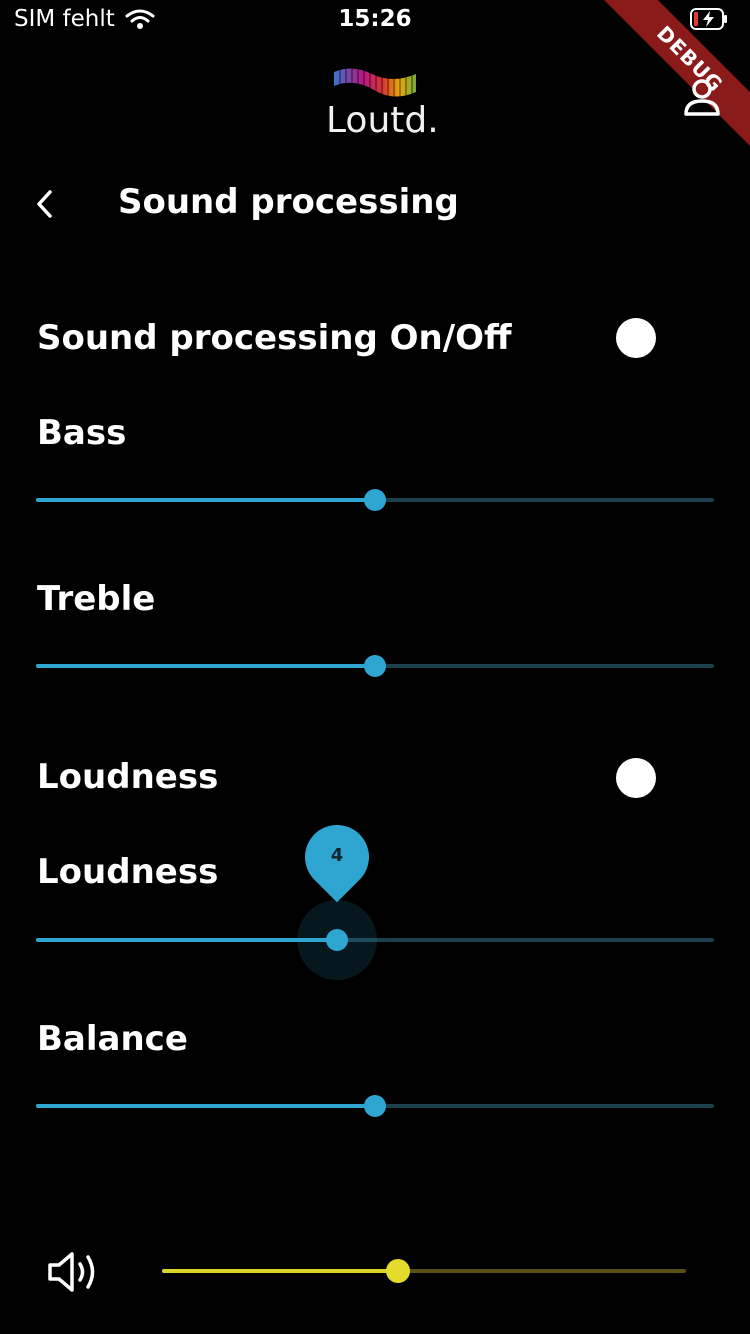  Describe the element at coordinates (128, 777) in the screenshot. I see `loudness-toggle-label: Loudness` at that location.